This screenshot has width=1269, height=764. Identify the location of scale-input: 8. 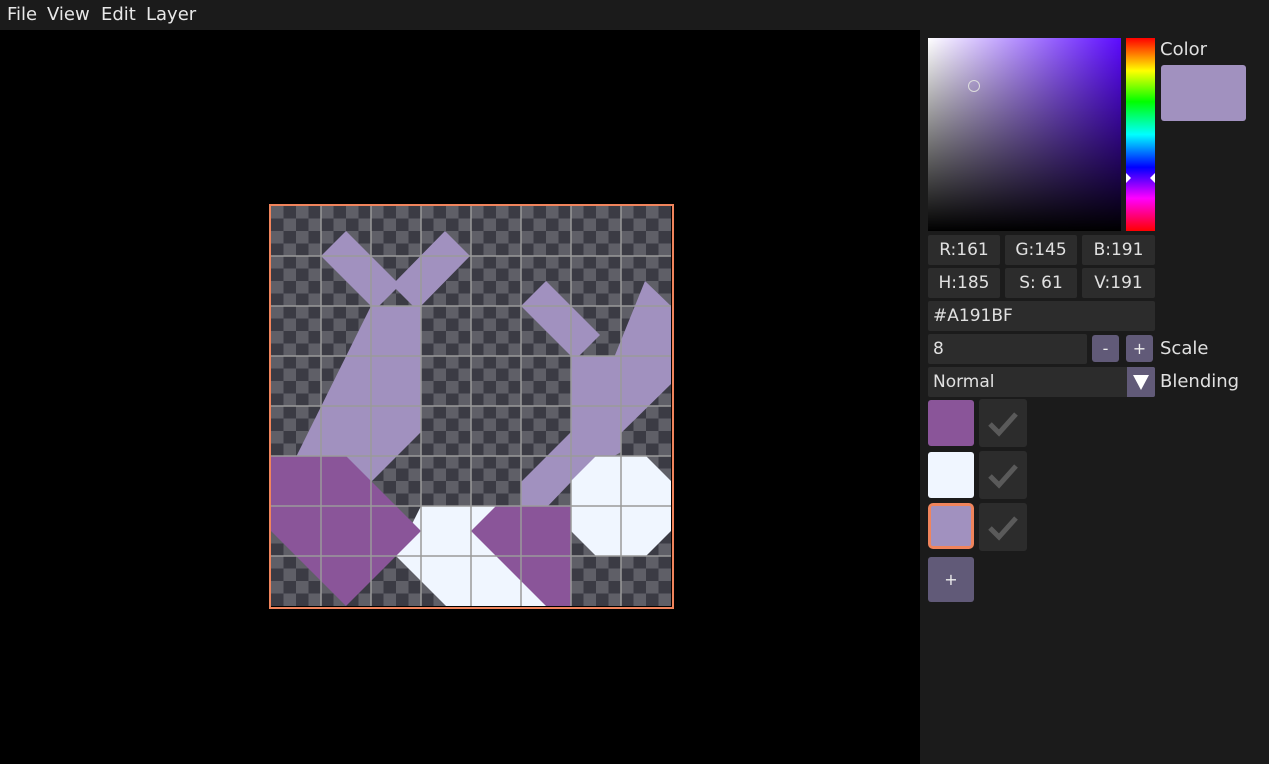
(1007, 349).